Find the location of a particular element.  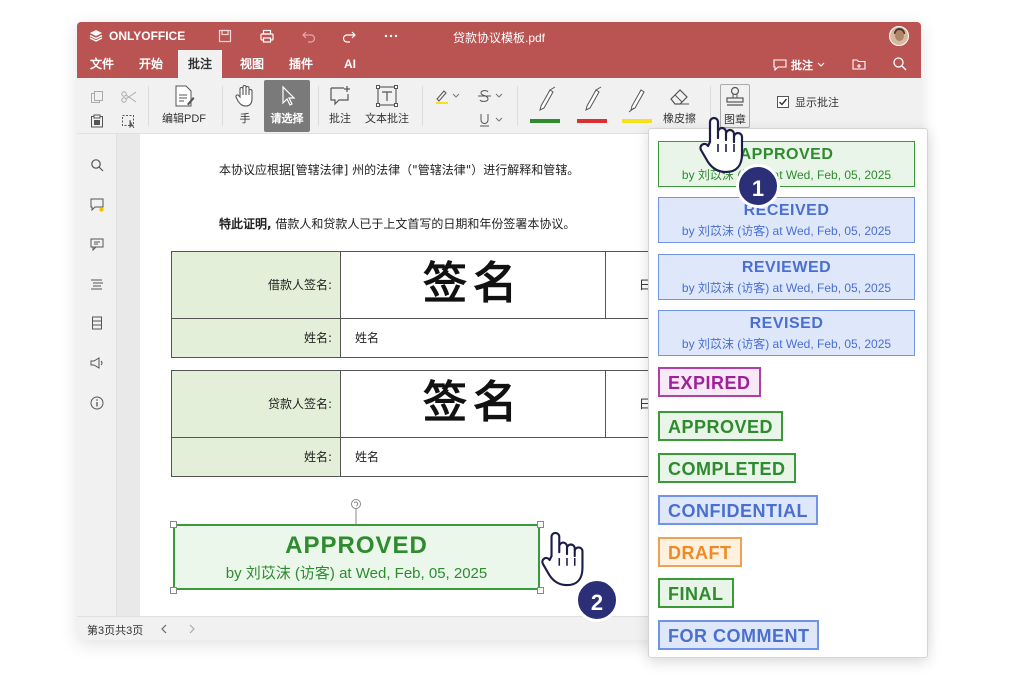

text-comment-label: 文本批注 is located at coordinates (387, 119).